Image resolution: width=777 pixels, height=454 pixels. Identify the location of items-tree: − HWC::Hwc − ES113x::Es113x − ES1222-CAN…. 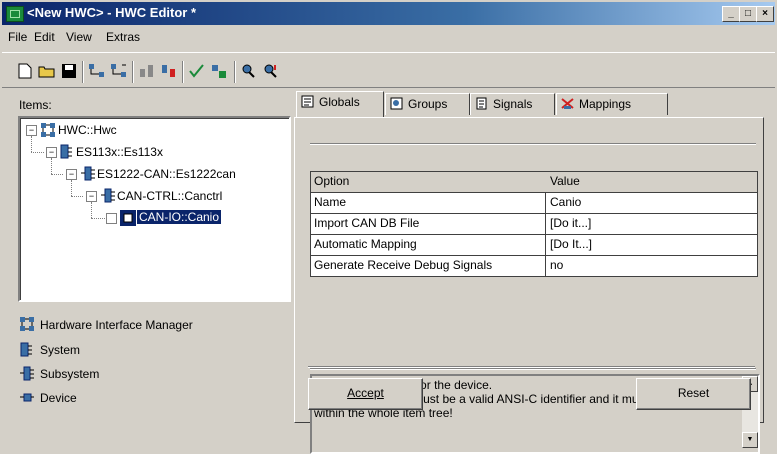
(154, 209).